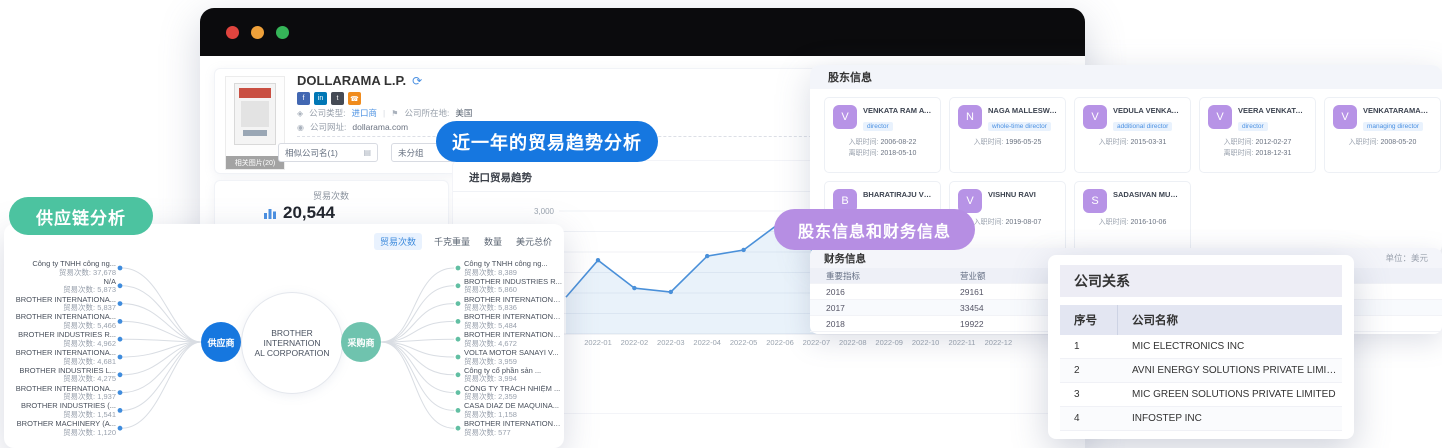  Describe the element at coordinates (282, 32) in the screenshot. I see `traffic-light-maximize` at that location.